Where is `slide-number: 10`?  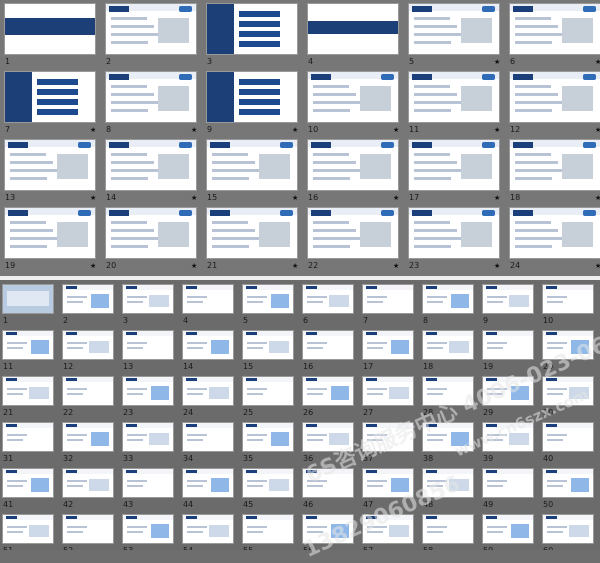 slide-number: 10 is located at coordinates (548, 320).